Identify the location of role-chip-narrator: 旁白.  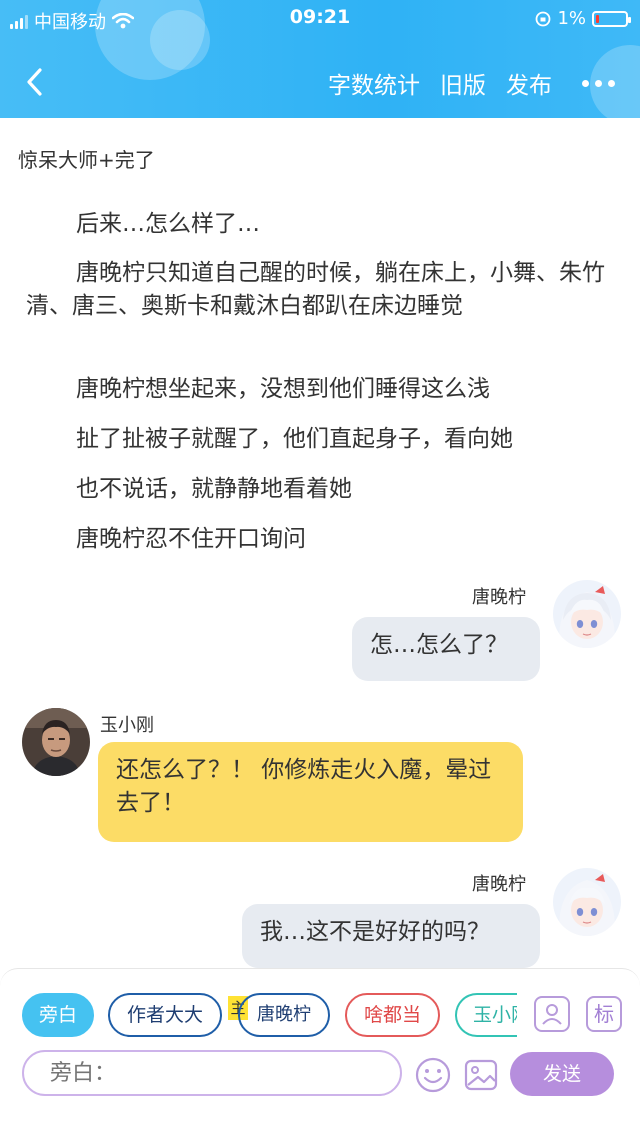
(58, 1015).